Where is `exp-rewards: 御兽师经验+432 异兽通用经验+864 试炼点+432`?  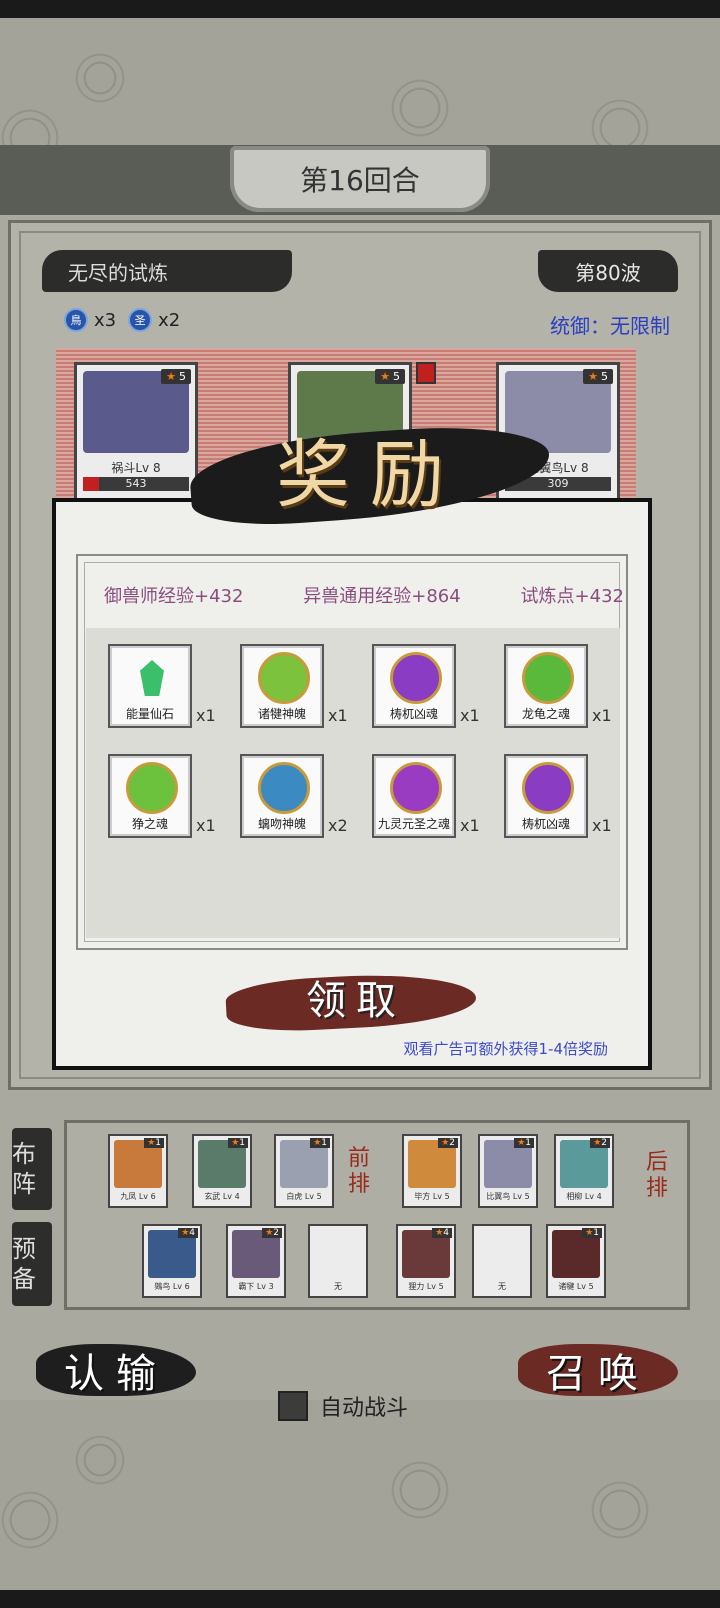
exp-rewards: 御兽师经验+432 异兽通用经验+864 试炼点+432 is located at coordinates (364, 595).